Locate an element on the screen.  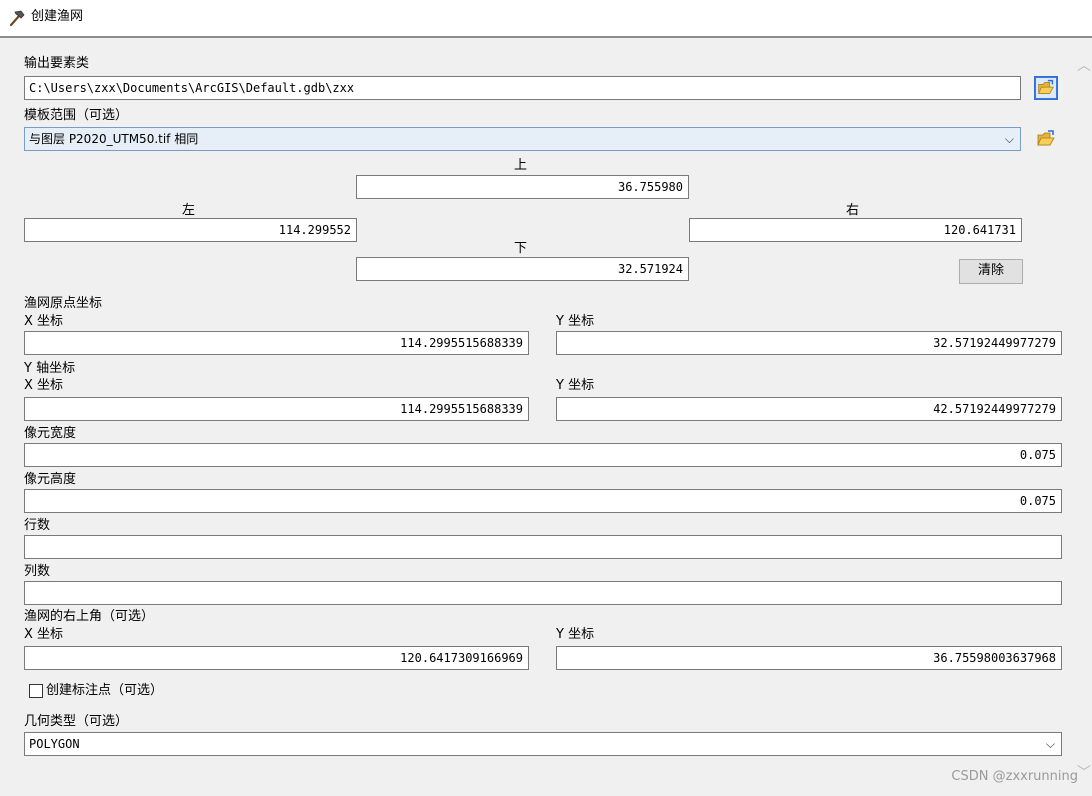
template-extent-select: 与图层 P2020_UTM50.tif 相同 ⌵ is located at coordinates (522, 139).